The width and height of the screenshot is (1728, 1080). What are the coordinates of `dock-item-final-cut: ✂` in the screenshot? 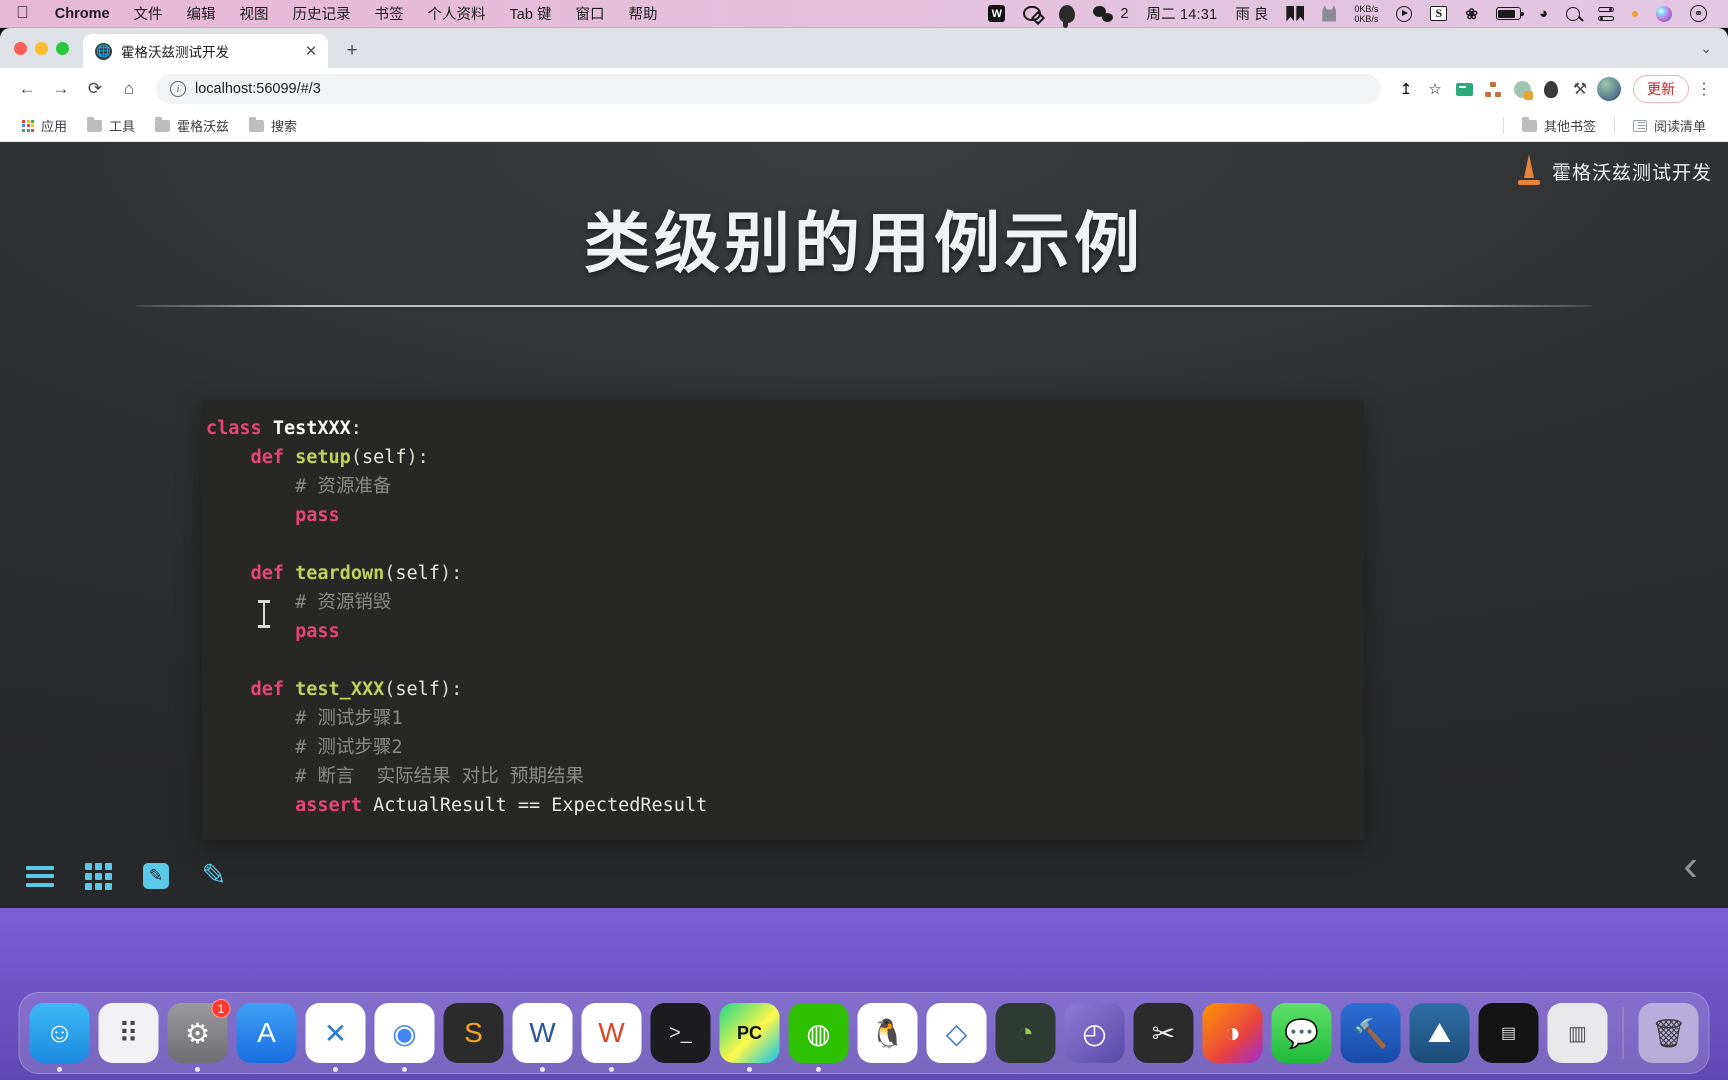 It's located at (1163, 1033).